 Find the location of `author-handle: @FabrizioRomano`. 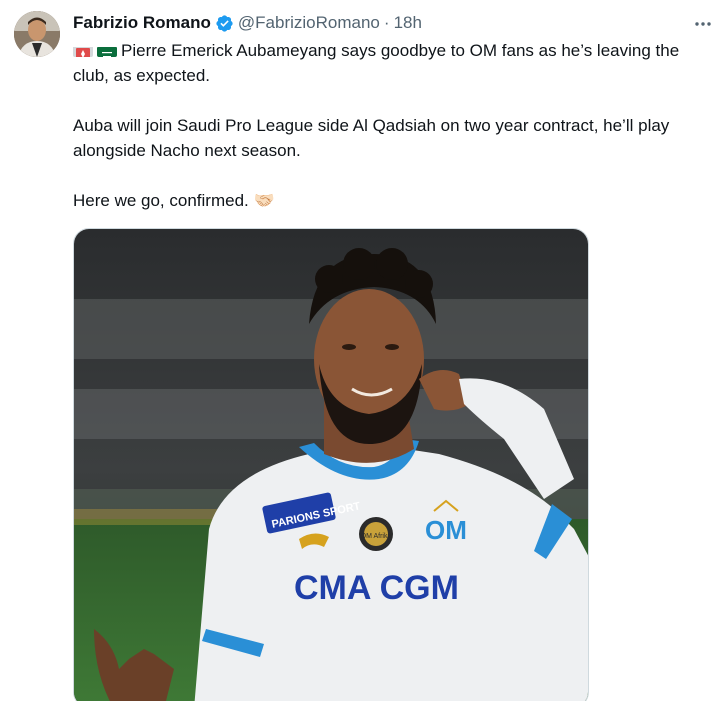

author-handle: @FabrizioRomano is located at coordinates (309, 23).